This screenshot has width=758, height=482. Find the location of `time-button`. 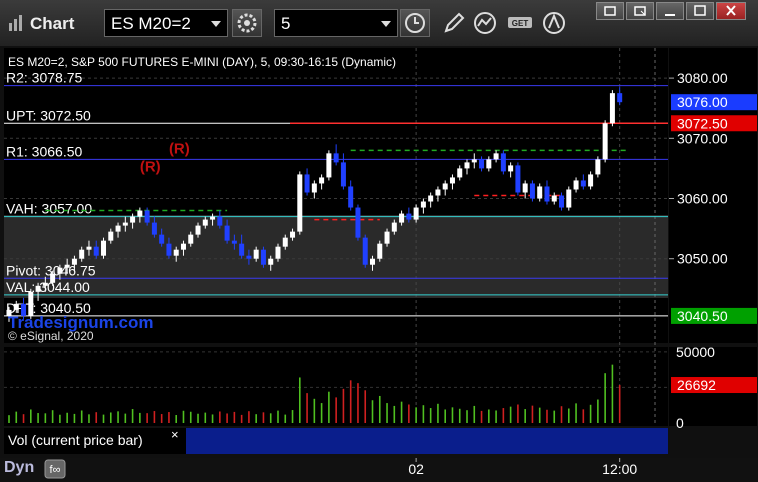

time-button is located at coordinates (415, 23).